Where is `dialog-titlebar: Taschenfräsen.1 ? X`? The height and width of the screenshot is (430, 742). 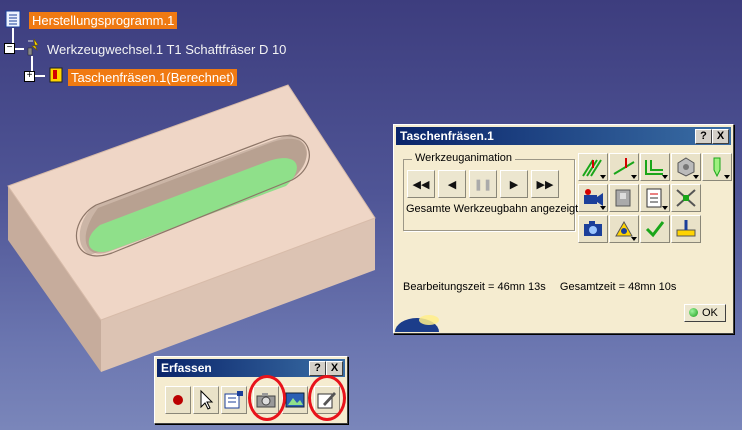
dialog-titlebar: Taschenfräsen.1 ? X is located at coordinates (563, 136).